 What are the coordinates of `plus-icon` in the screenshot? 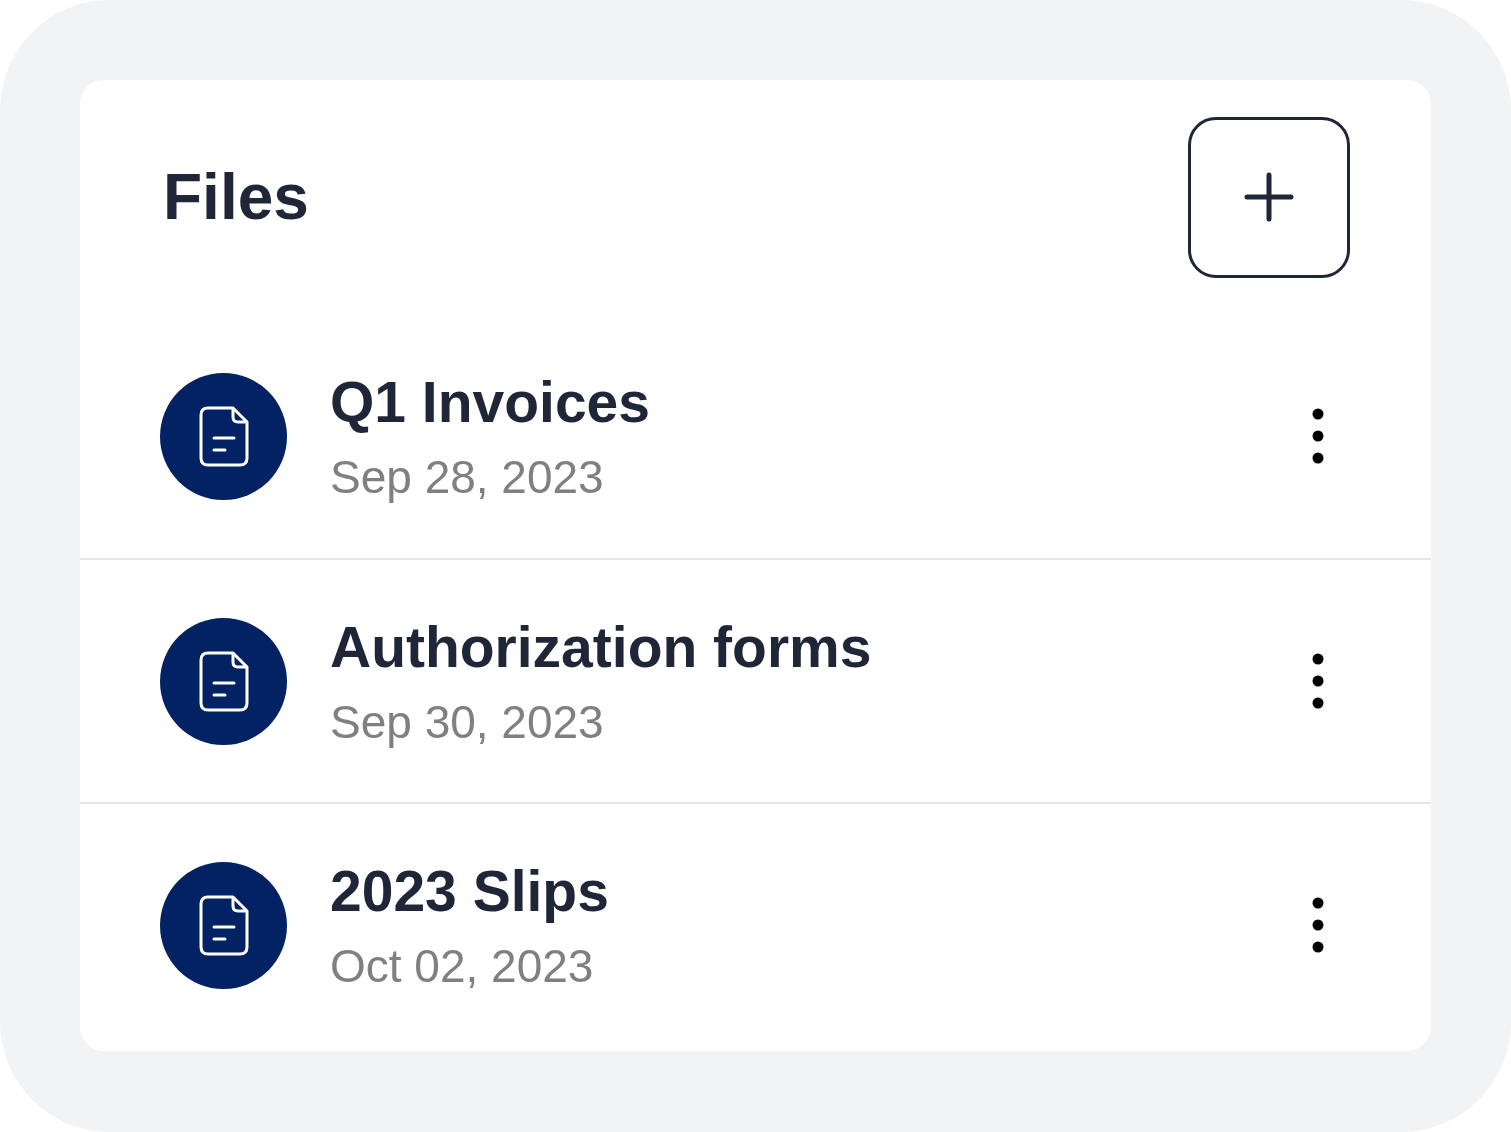 It's located at (1269, 197).